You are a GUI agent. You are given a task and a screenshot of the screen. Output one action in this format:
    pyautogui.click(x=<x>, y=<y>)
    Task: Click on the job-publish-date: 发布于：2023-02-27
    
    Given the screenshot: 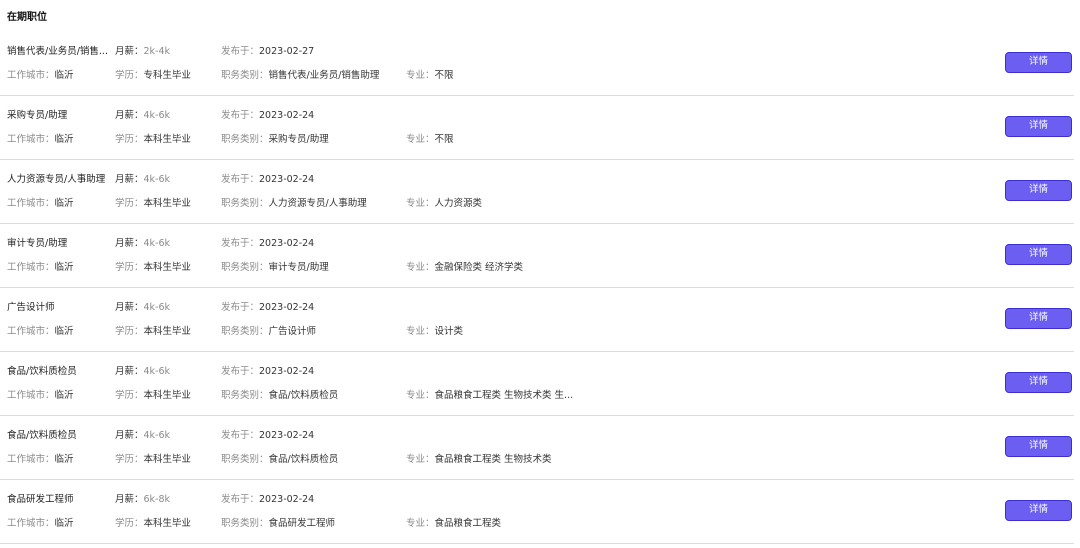 What is the action you would take?
    pyautogui.click(x=267, y=52)
    